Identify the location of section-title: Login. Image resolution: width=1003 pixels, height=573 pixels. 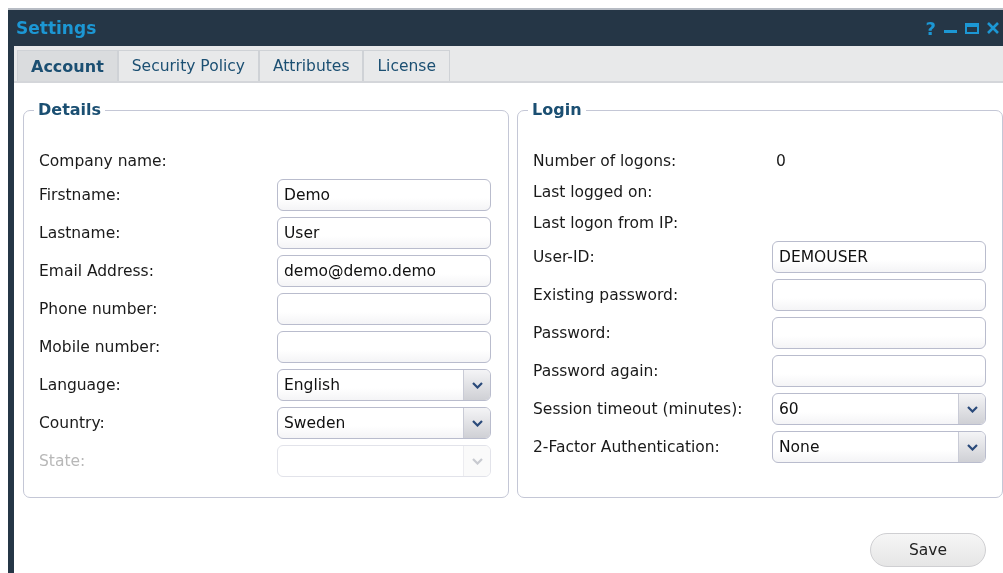
(557, 109).